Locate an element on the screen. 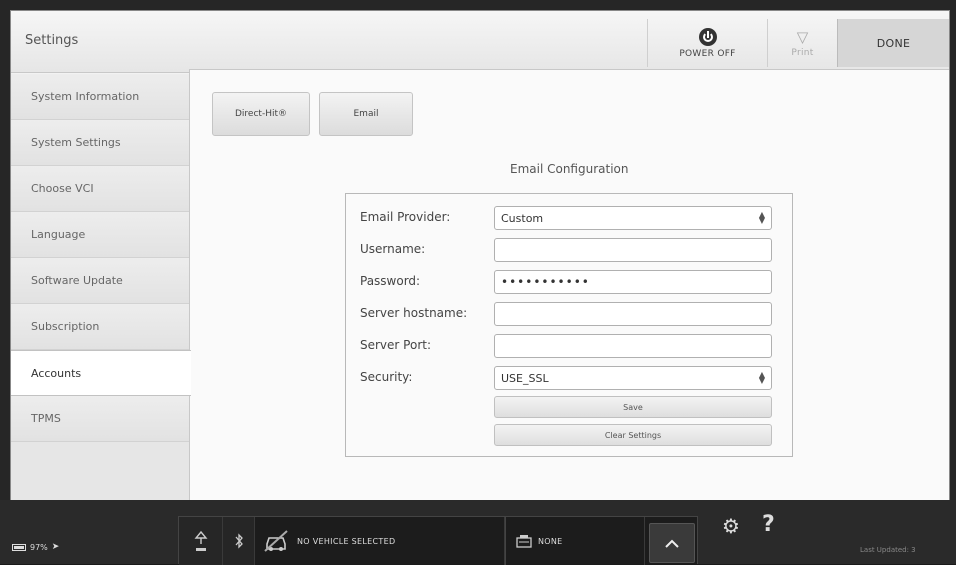  gear-icon: ⚙ is located at coordinates (731, 526).